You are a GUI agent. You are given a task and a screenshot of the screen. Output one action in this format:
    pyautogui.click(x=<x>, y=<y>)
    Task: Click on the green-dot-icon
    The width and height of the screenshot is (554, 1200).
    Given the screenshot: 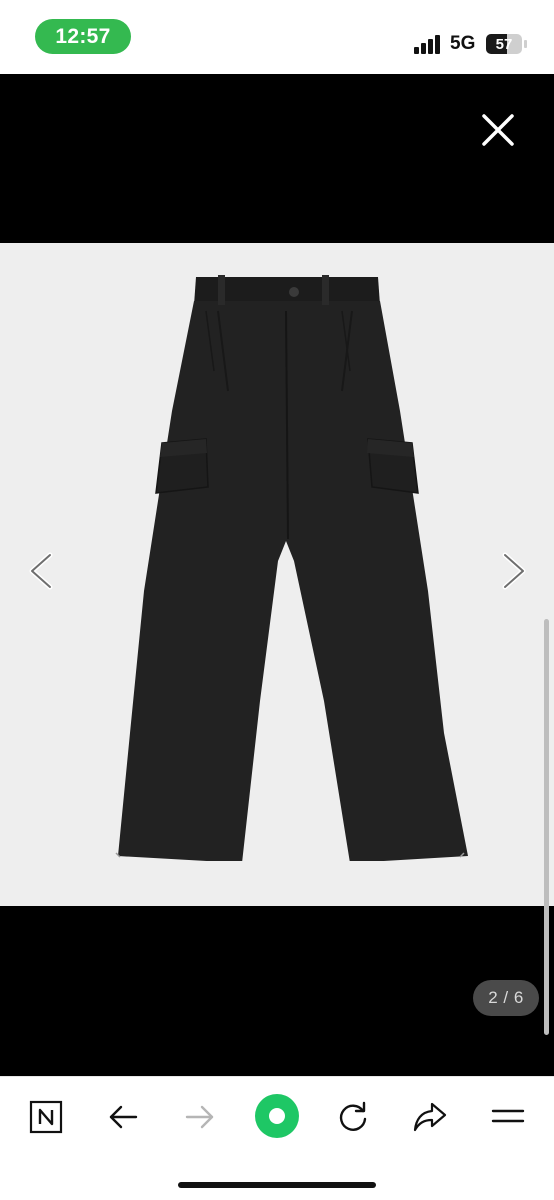 What is the action you would take?
    pyautogui.click(x=277, y=1116)
    